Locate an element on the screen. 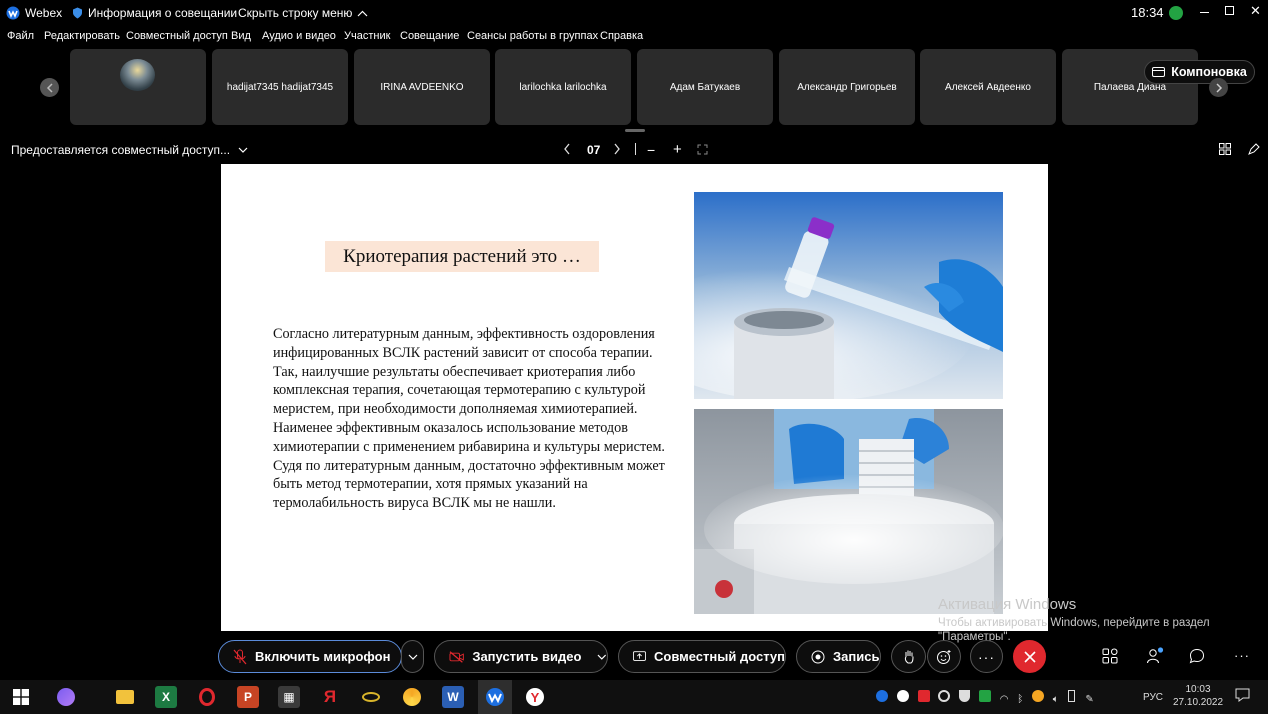 Image resolution: width=1268 pixels, height=714 pixels. audio-tray-icon is located at coordinates (944, 696).